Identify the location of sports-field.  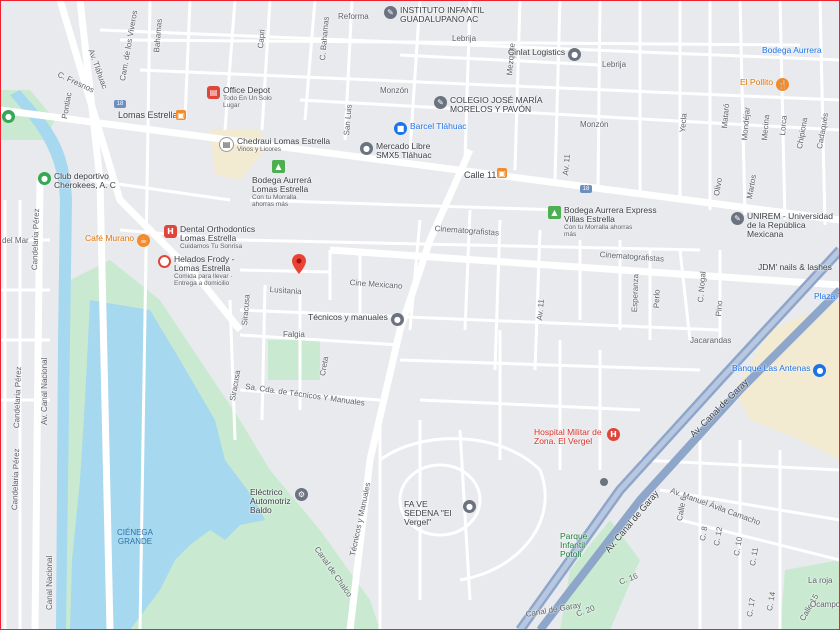
(294, 360).